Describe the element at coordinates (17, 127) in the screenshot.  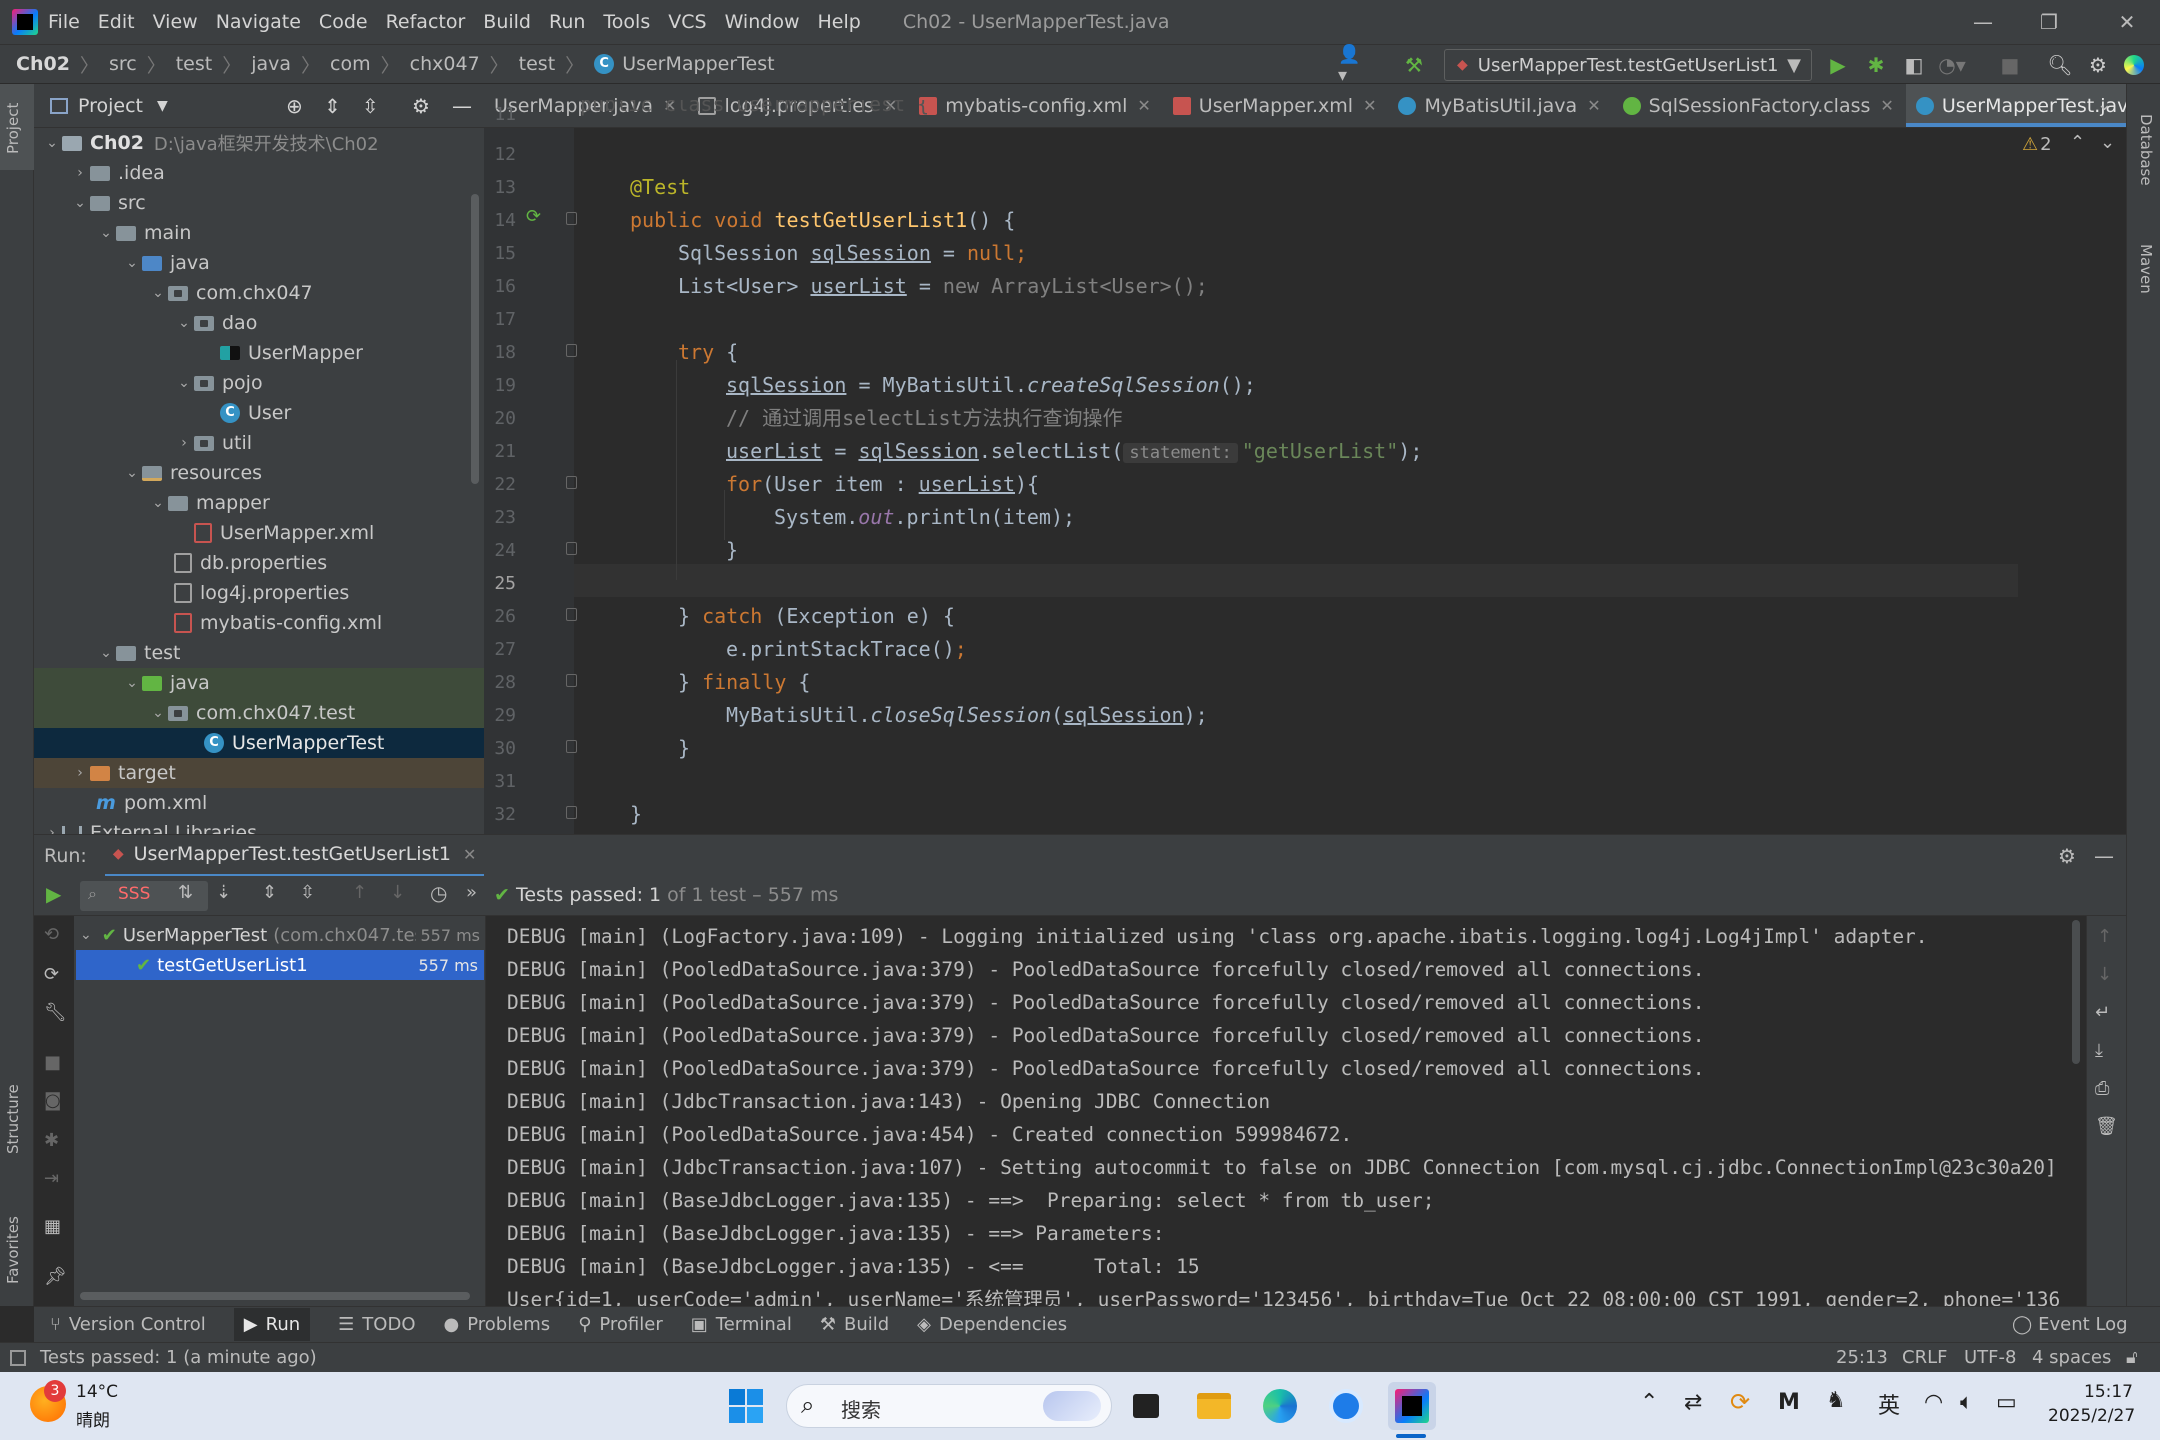
I see `project-tool-button: Project` at that location.